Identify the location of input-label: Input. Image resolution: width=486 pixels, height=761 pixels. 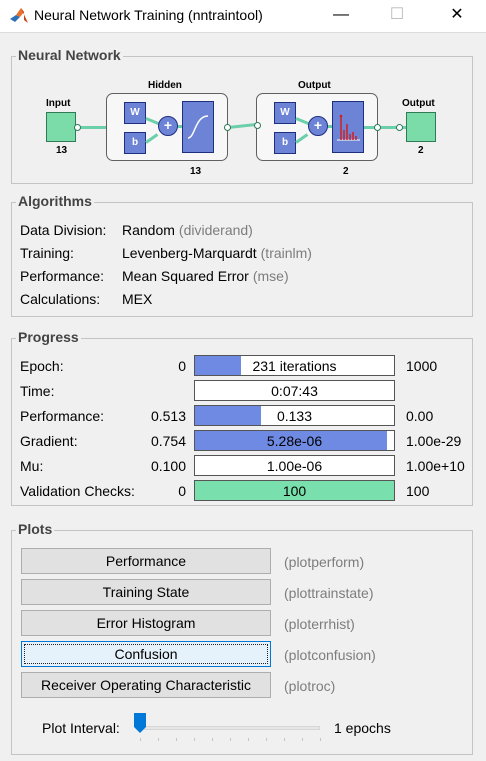
(58, 103).